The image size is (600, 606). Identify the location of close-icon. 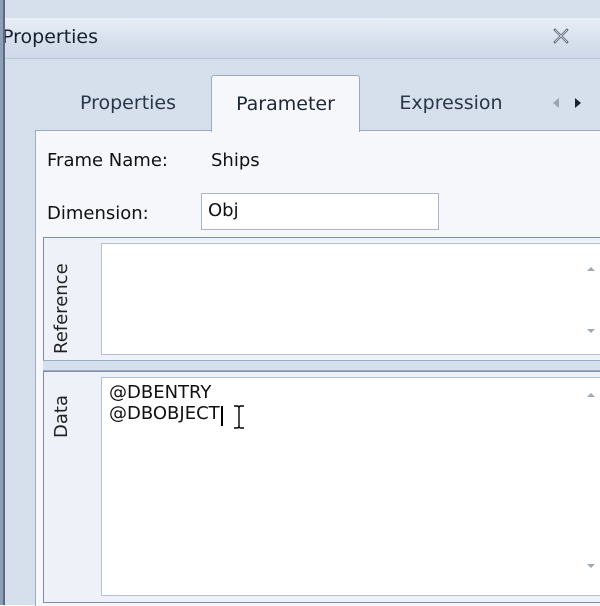
(561, 36).